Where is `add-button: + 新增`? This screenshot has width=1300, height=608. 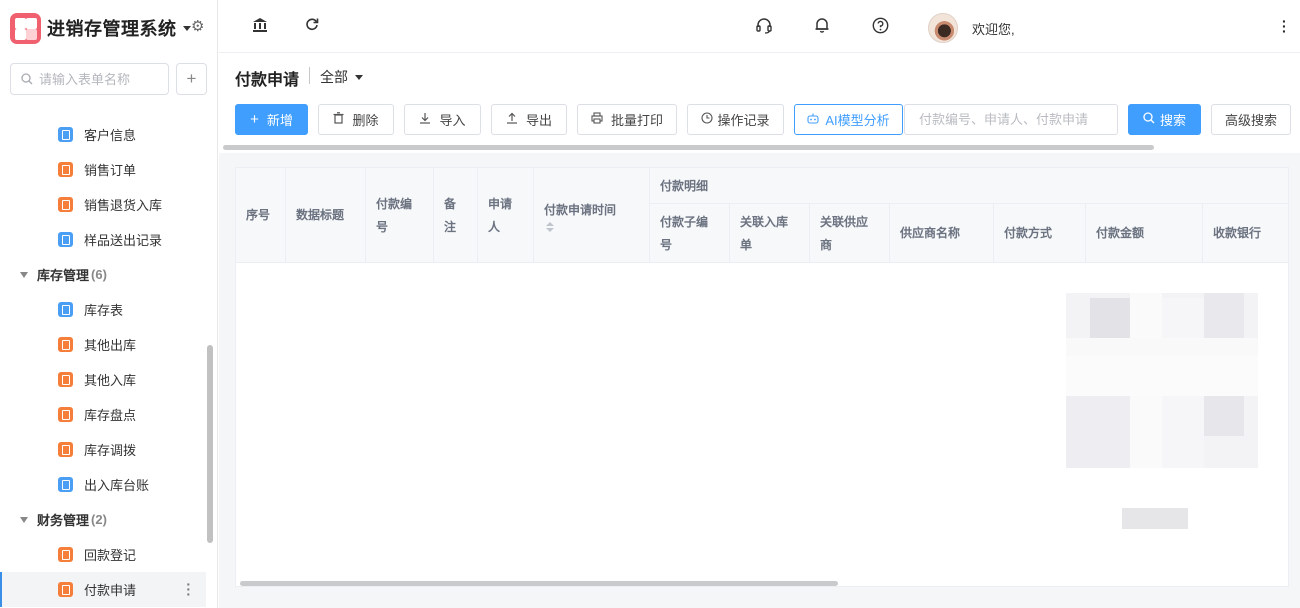
add-button: + 新增 is located at coordinates (271, 119).